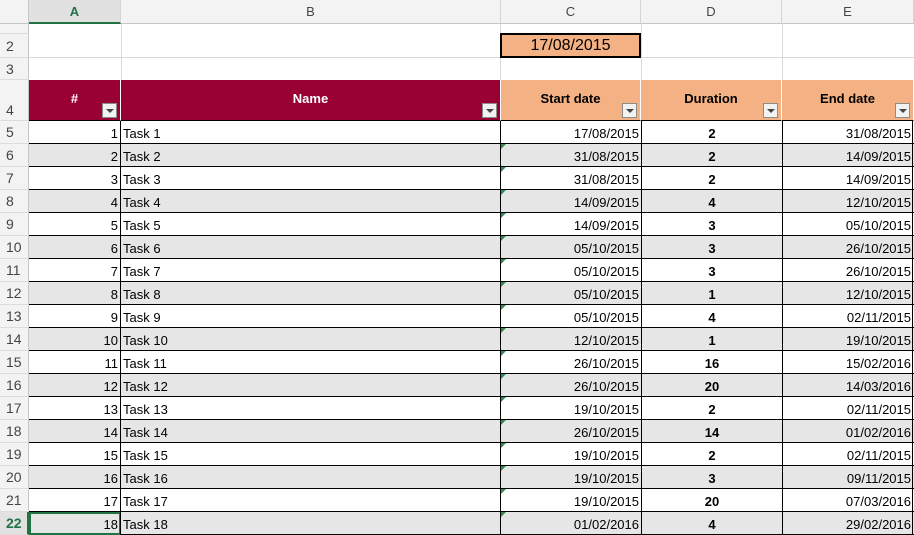 This screenshot has height=535, width=914. Describe the element at coordinates (74, 316) in the screenshot. I see `task-number-cell: 9` at that location.